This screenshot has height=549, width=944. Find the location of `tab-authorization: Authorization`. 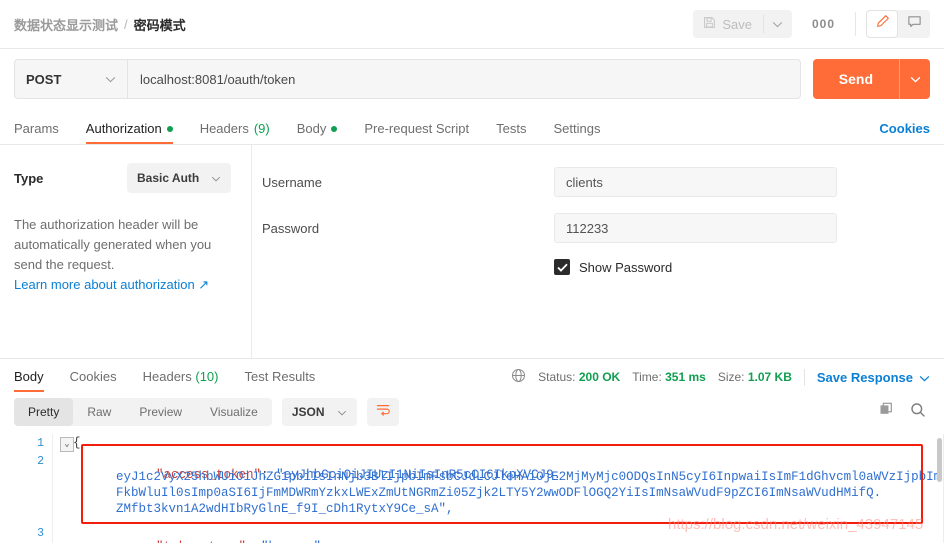

tab-authorization: Authorization is located at coordinates (129, 132).